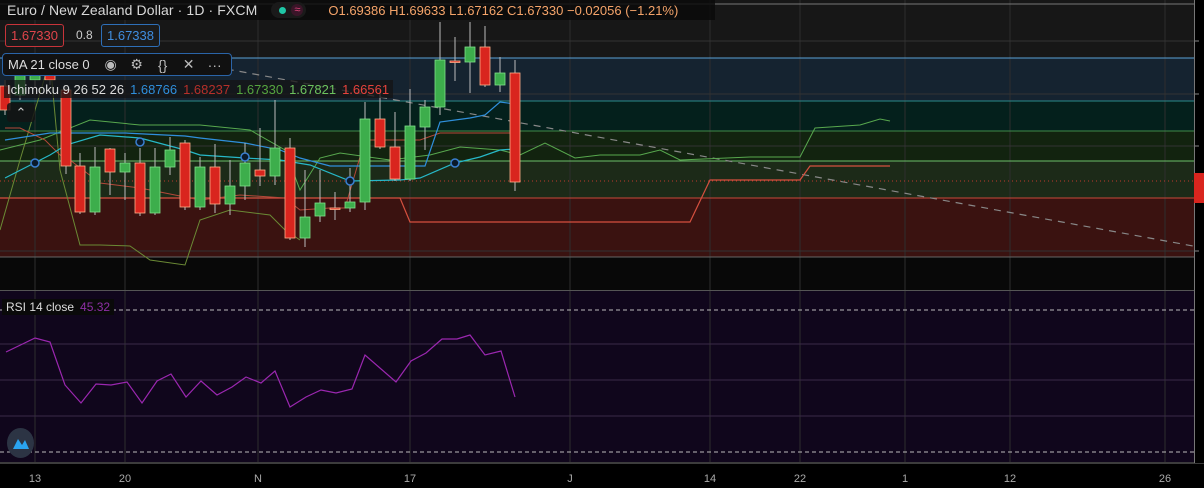 The image size is (1204, 488). I want to click on rsi-legend: RSI 14 close 45.32, so click(58, 307).